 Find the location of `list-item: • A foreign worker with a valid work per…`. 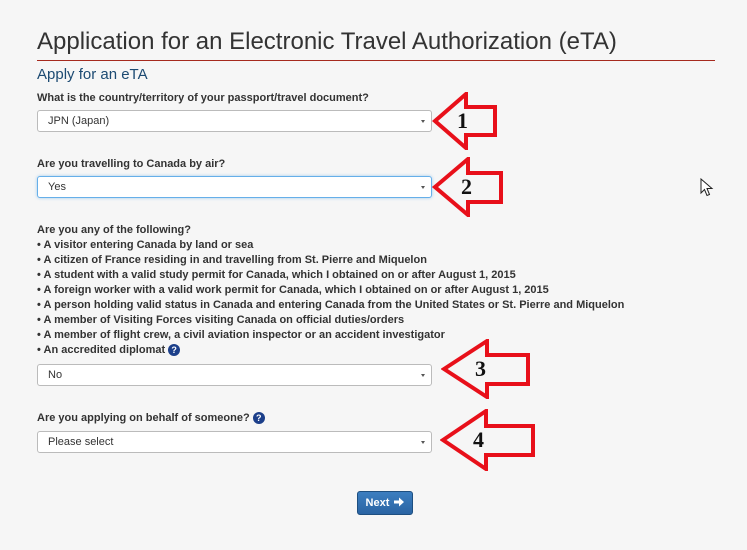

list-item: • A foreign worker with a valid work per… is located at coordinates (293, 290).